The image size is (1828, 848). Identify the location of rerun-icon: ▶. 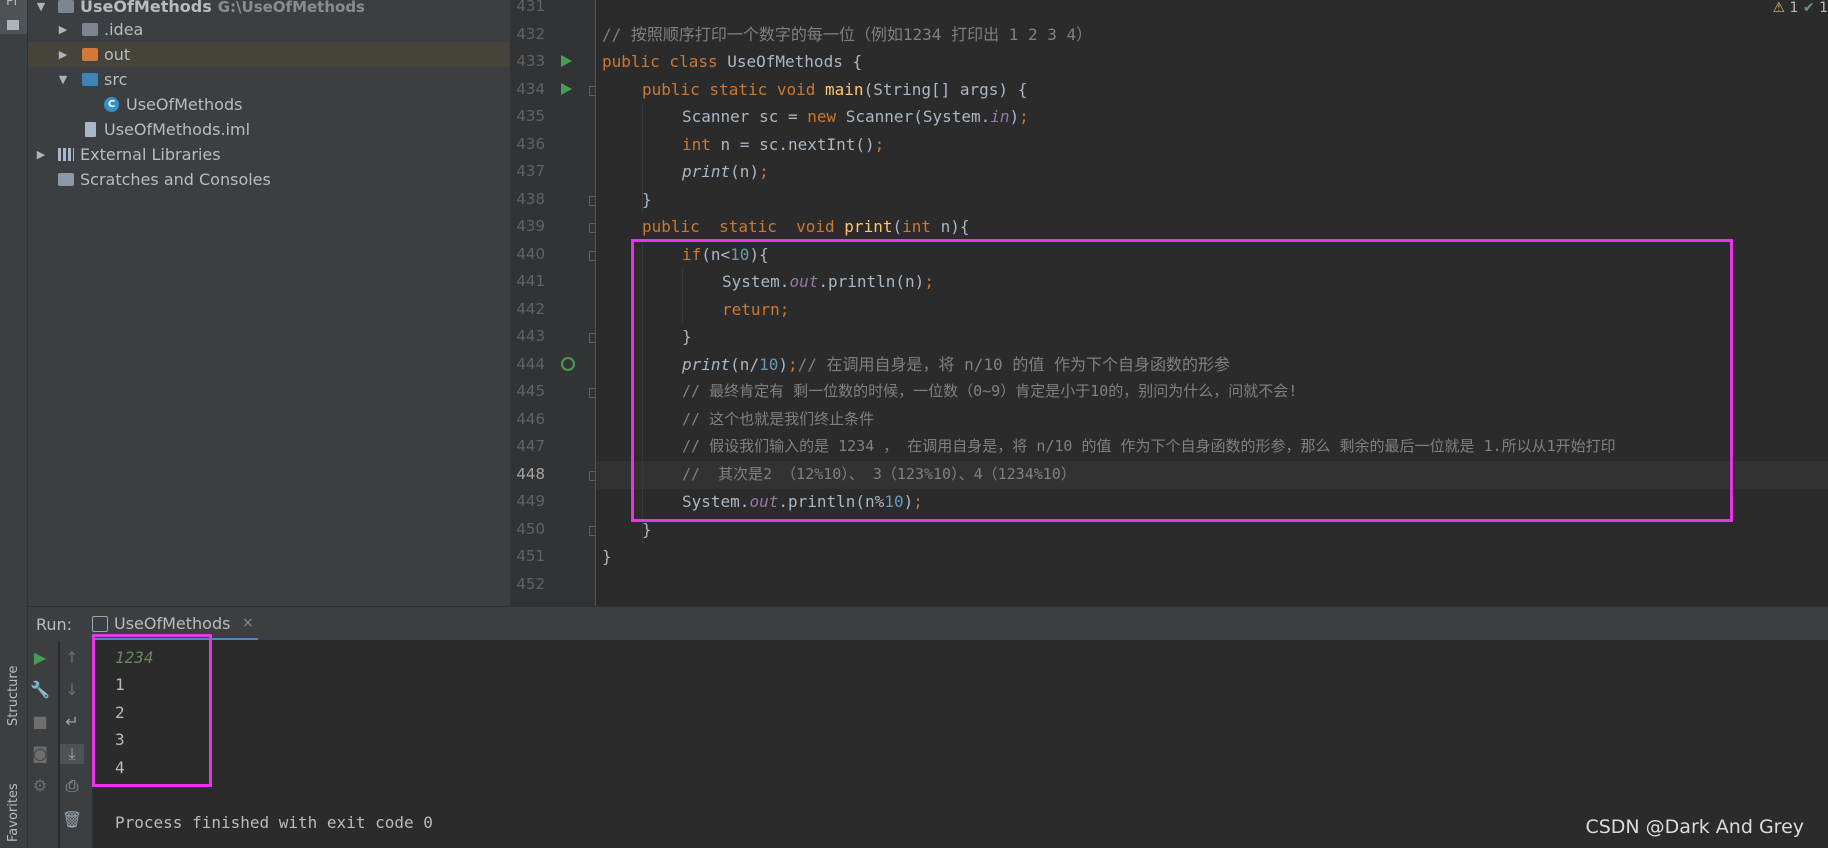
(40, 657).